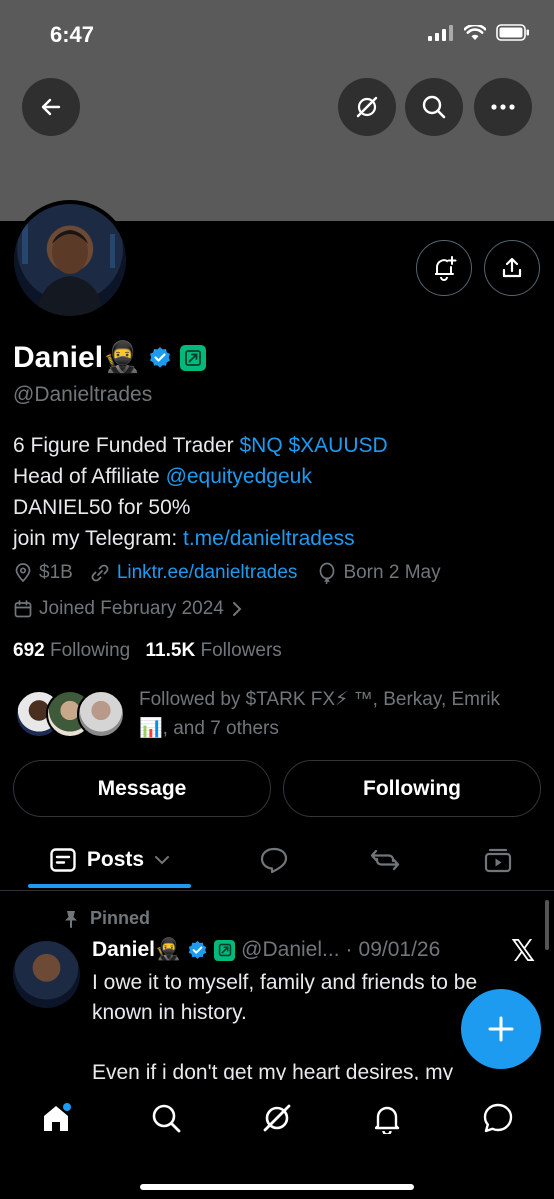 This screenshot has height=1199, width=554. Describe the element at coordinates (71, 919) in the screenshot. I see `pin-icon` at that location.